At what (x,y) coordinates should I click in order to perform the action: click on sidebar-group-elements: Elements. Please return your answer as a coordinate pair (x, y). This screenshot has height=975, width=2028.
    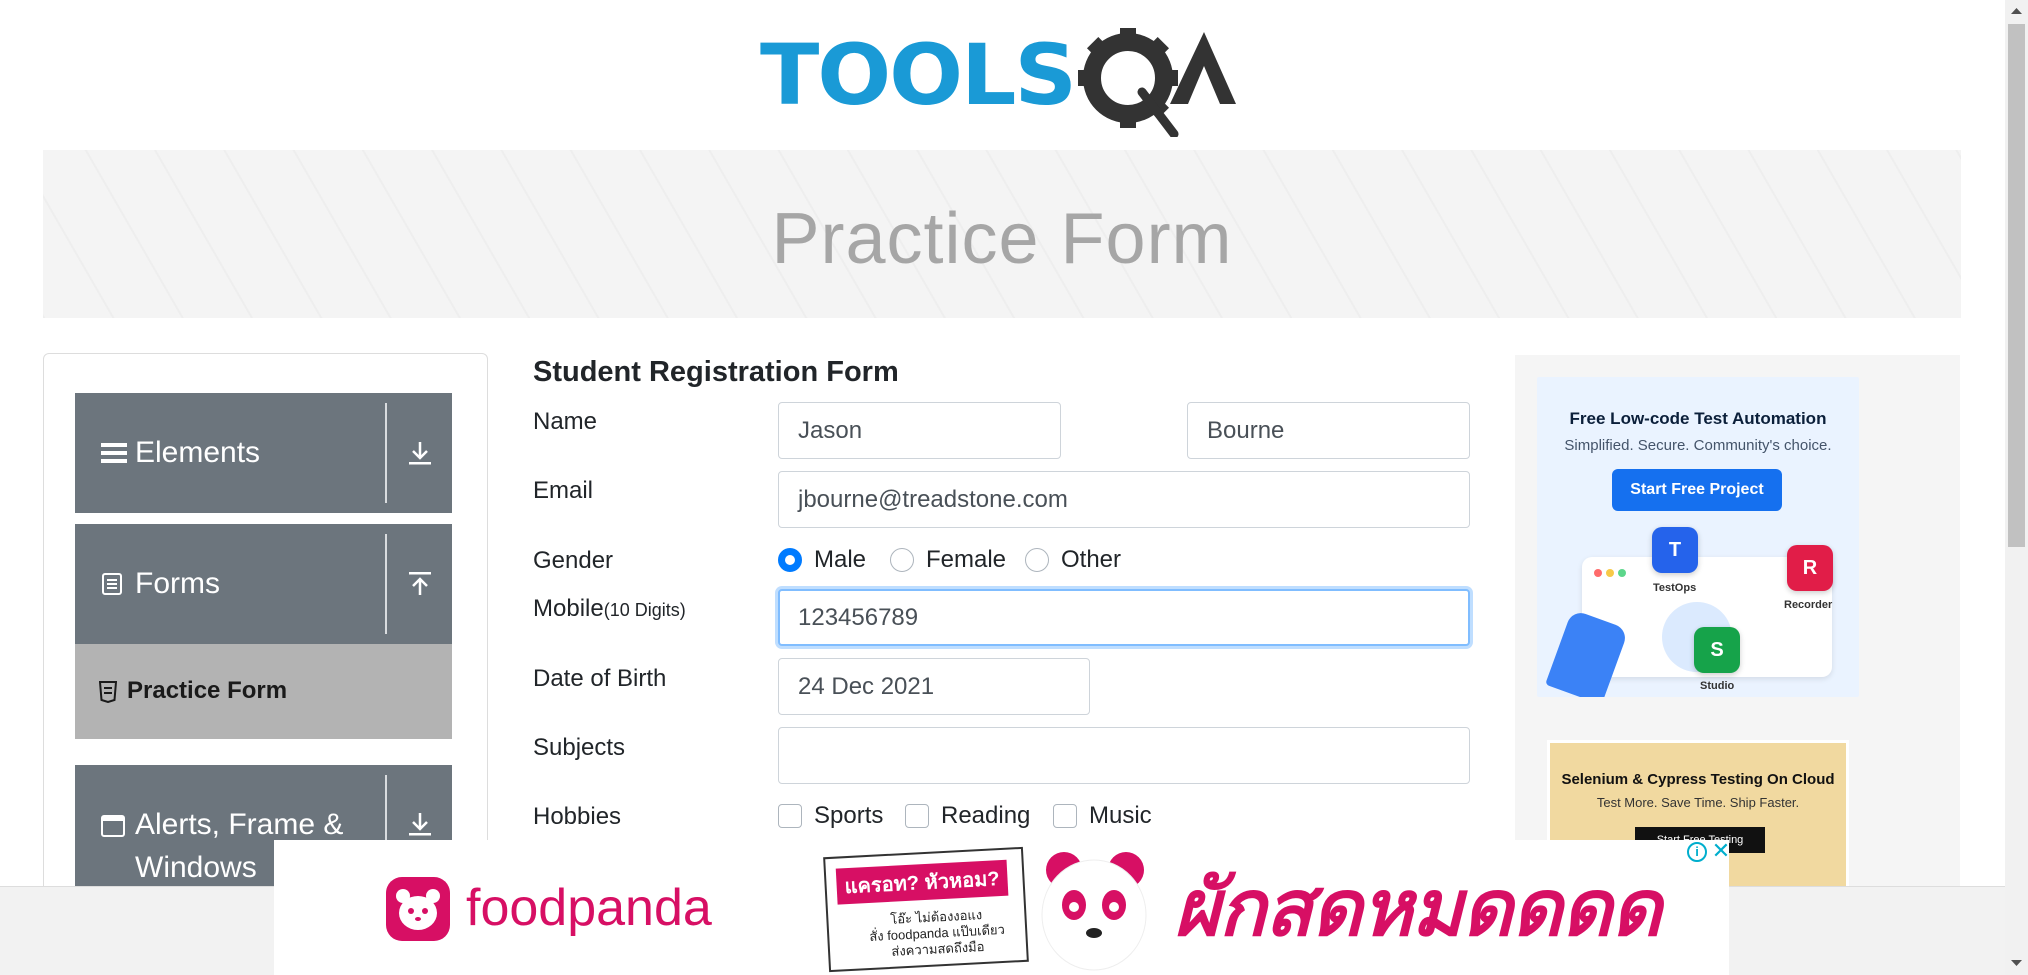
    Looking at the image, I should click on (263, 453).